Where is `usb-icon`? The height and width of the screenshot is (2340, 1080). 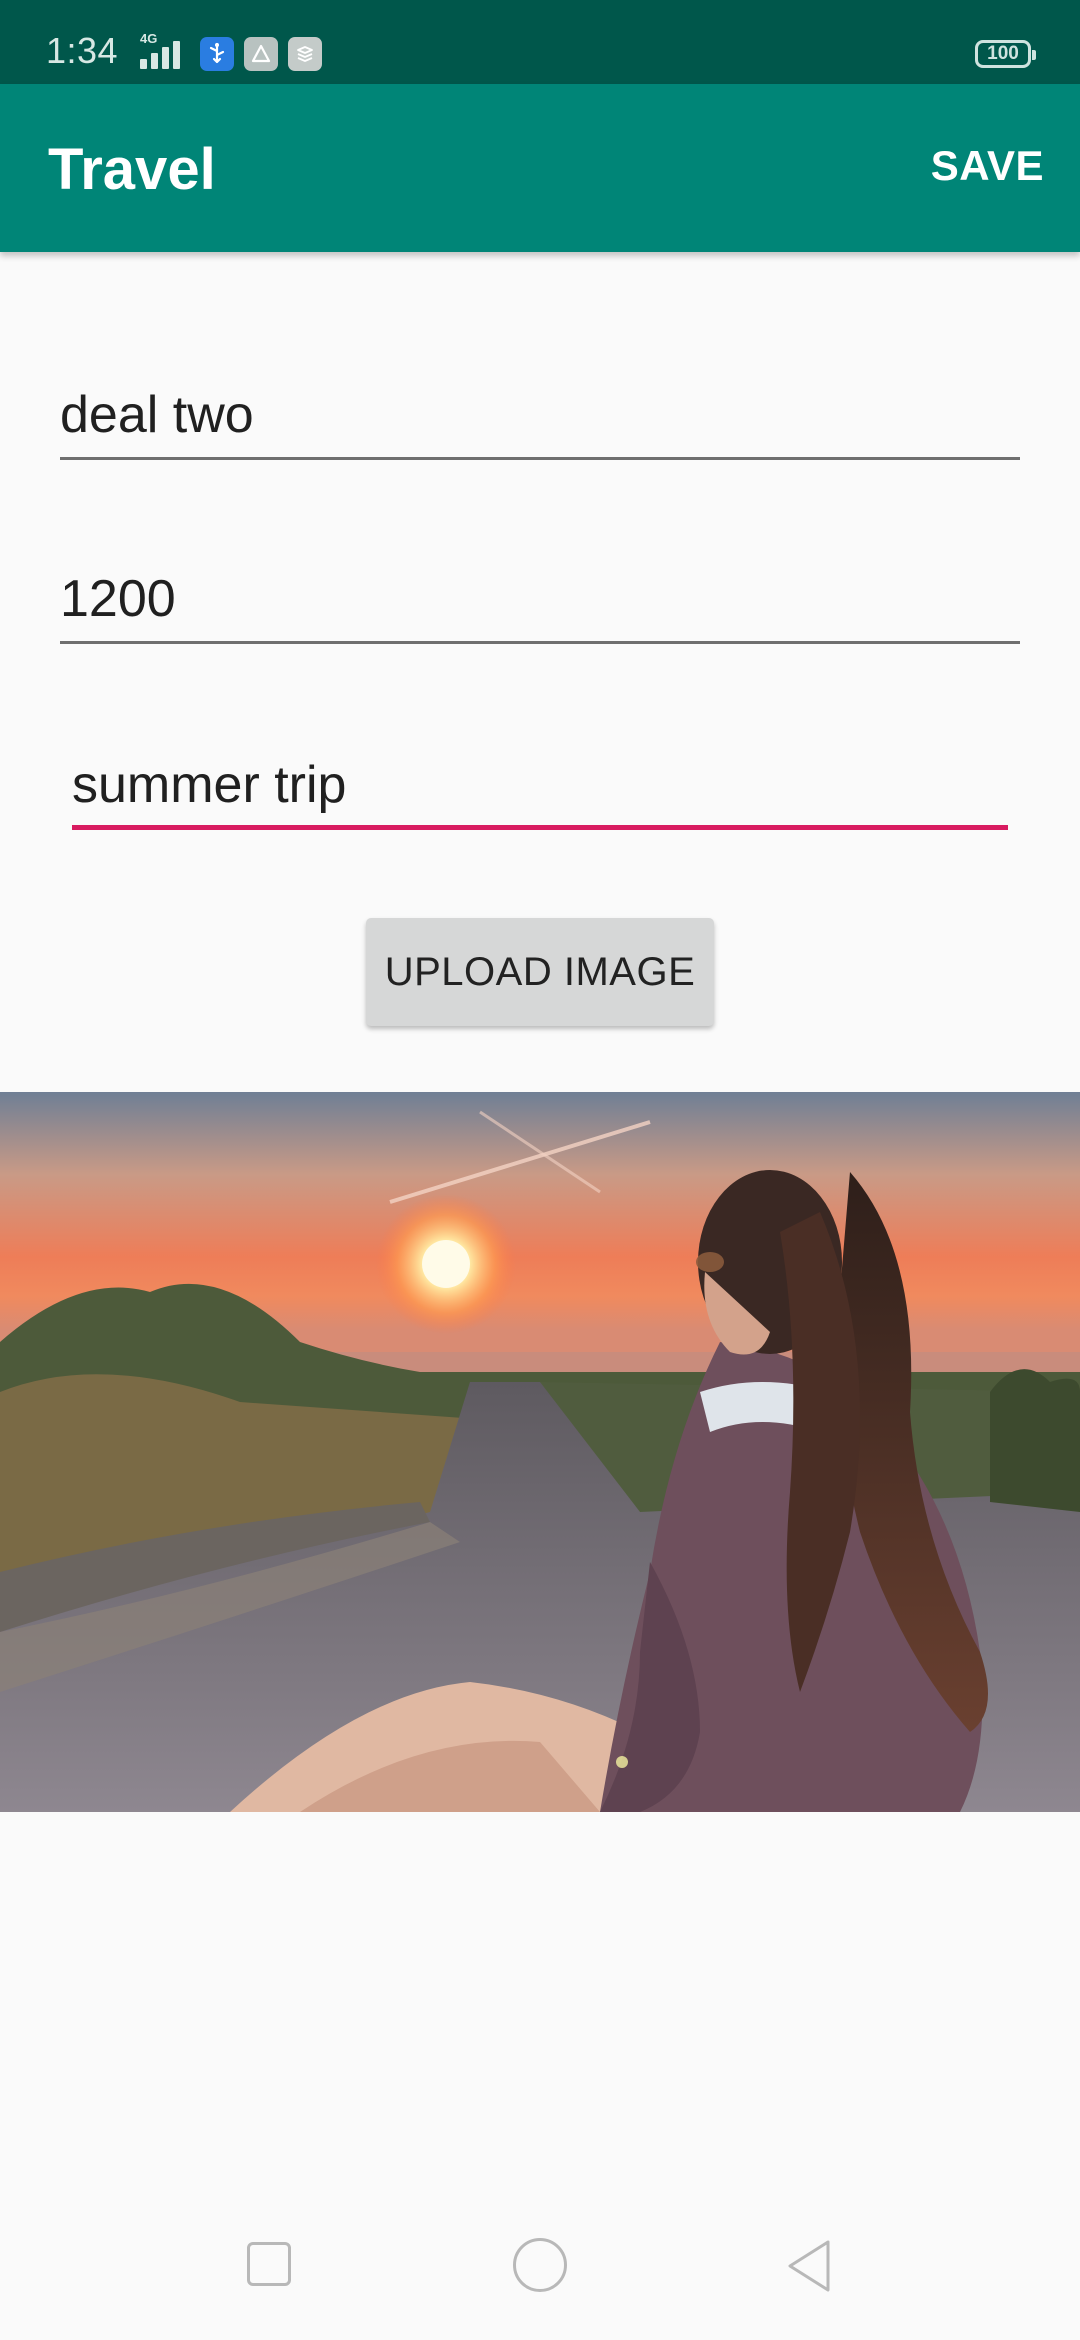 usb-icon is located at coordinates (217, 54).